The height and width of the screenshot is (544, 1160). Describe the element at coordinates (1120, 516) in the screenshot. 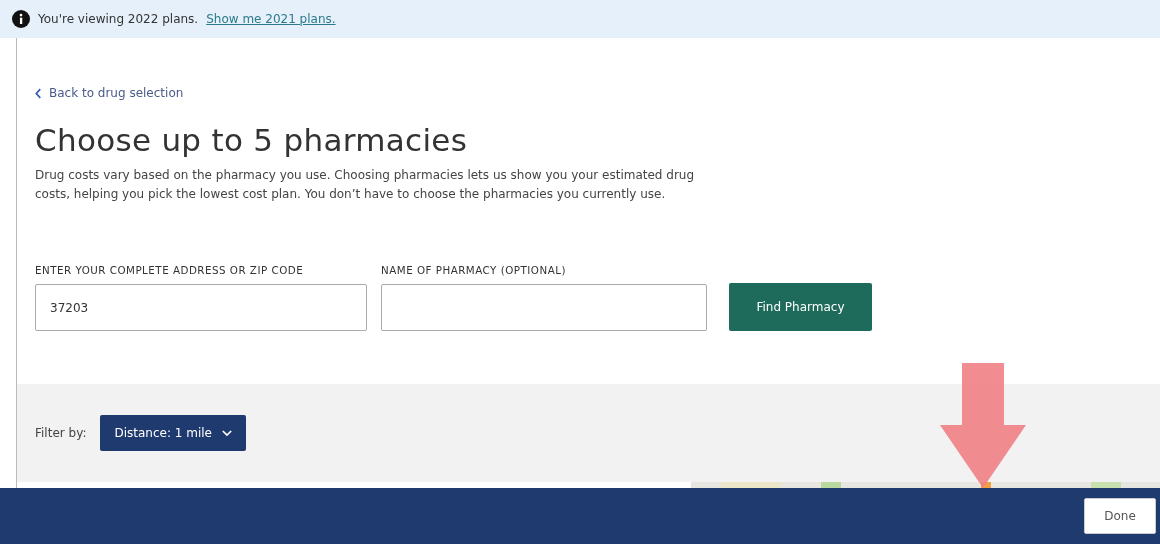

I see `done-button: Done` at that location.